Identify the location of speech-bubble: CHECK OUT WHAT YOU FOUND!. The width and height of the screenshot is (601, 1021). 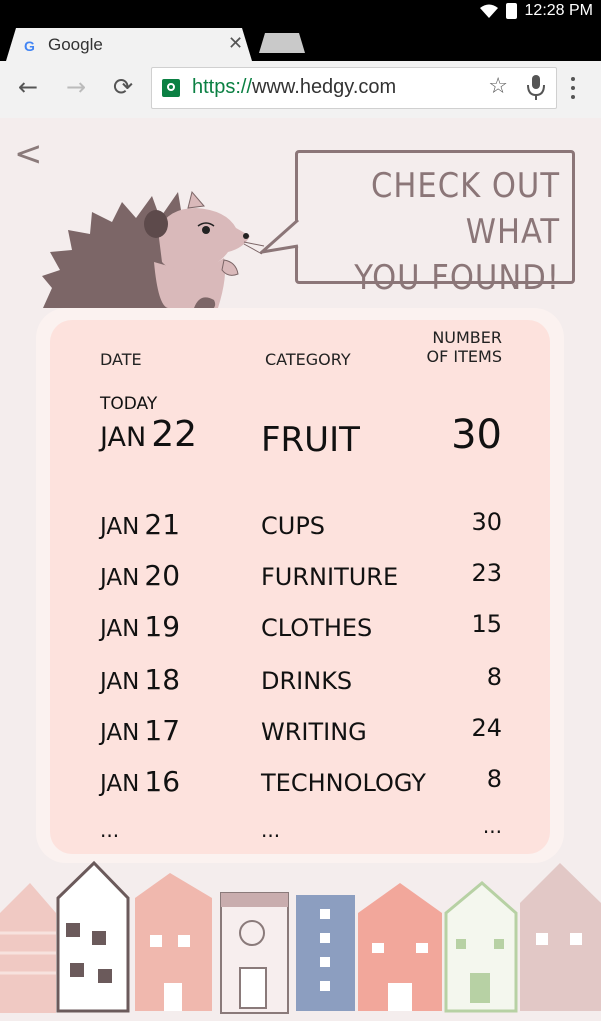
(435, 224).